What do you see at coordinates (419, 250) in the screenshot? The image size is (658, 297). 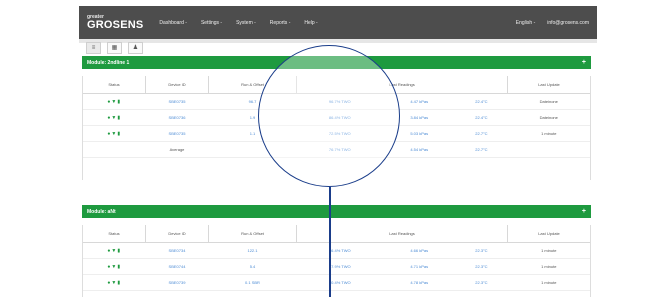 I see `reading-pressure: 4.66 kPas` at bounding box center [419, 250].